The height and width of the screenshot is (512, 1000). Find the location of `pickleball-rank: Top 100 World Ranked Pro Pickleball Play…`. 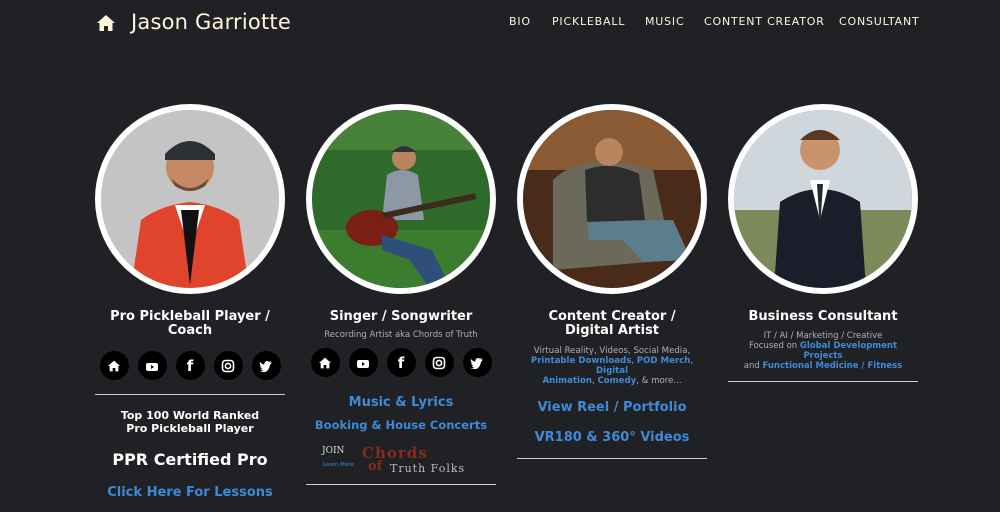

pickleball-rank: Top 100 World Ranked Pro Pickleball Play… is located at coordinates (190, 422).